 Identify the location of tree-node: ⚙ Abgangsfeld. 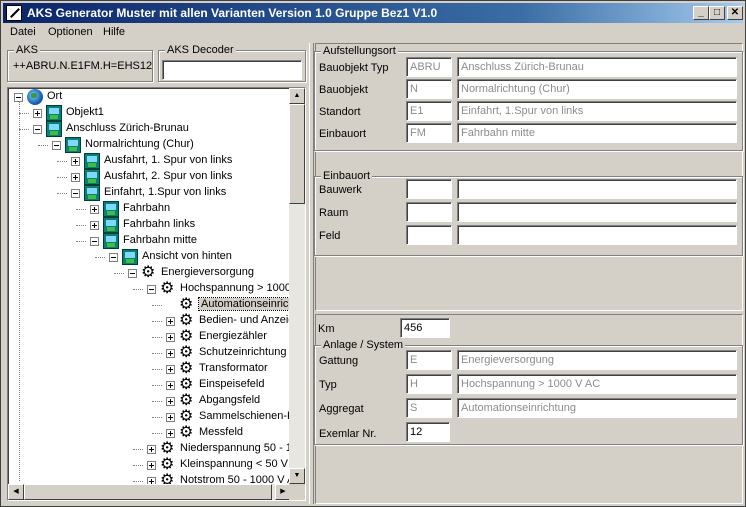
(149, 401).